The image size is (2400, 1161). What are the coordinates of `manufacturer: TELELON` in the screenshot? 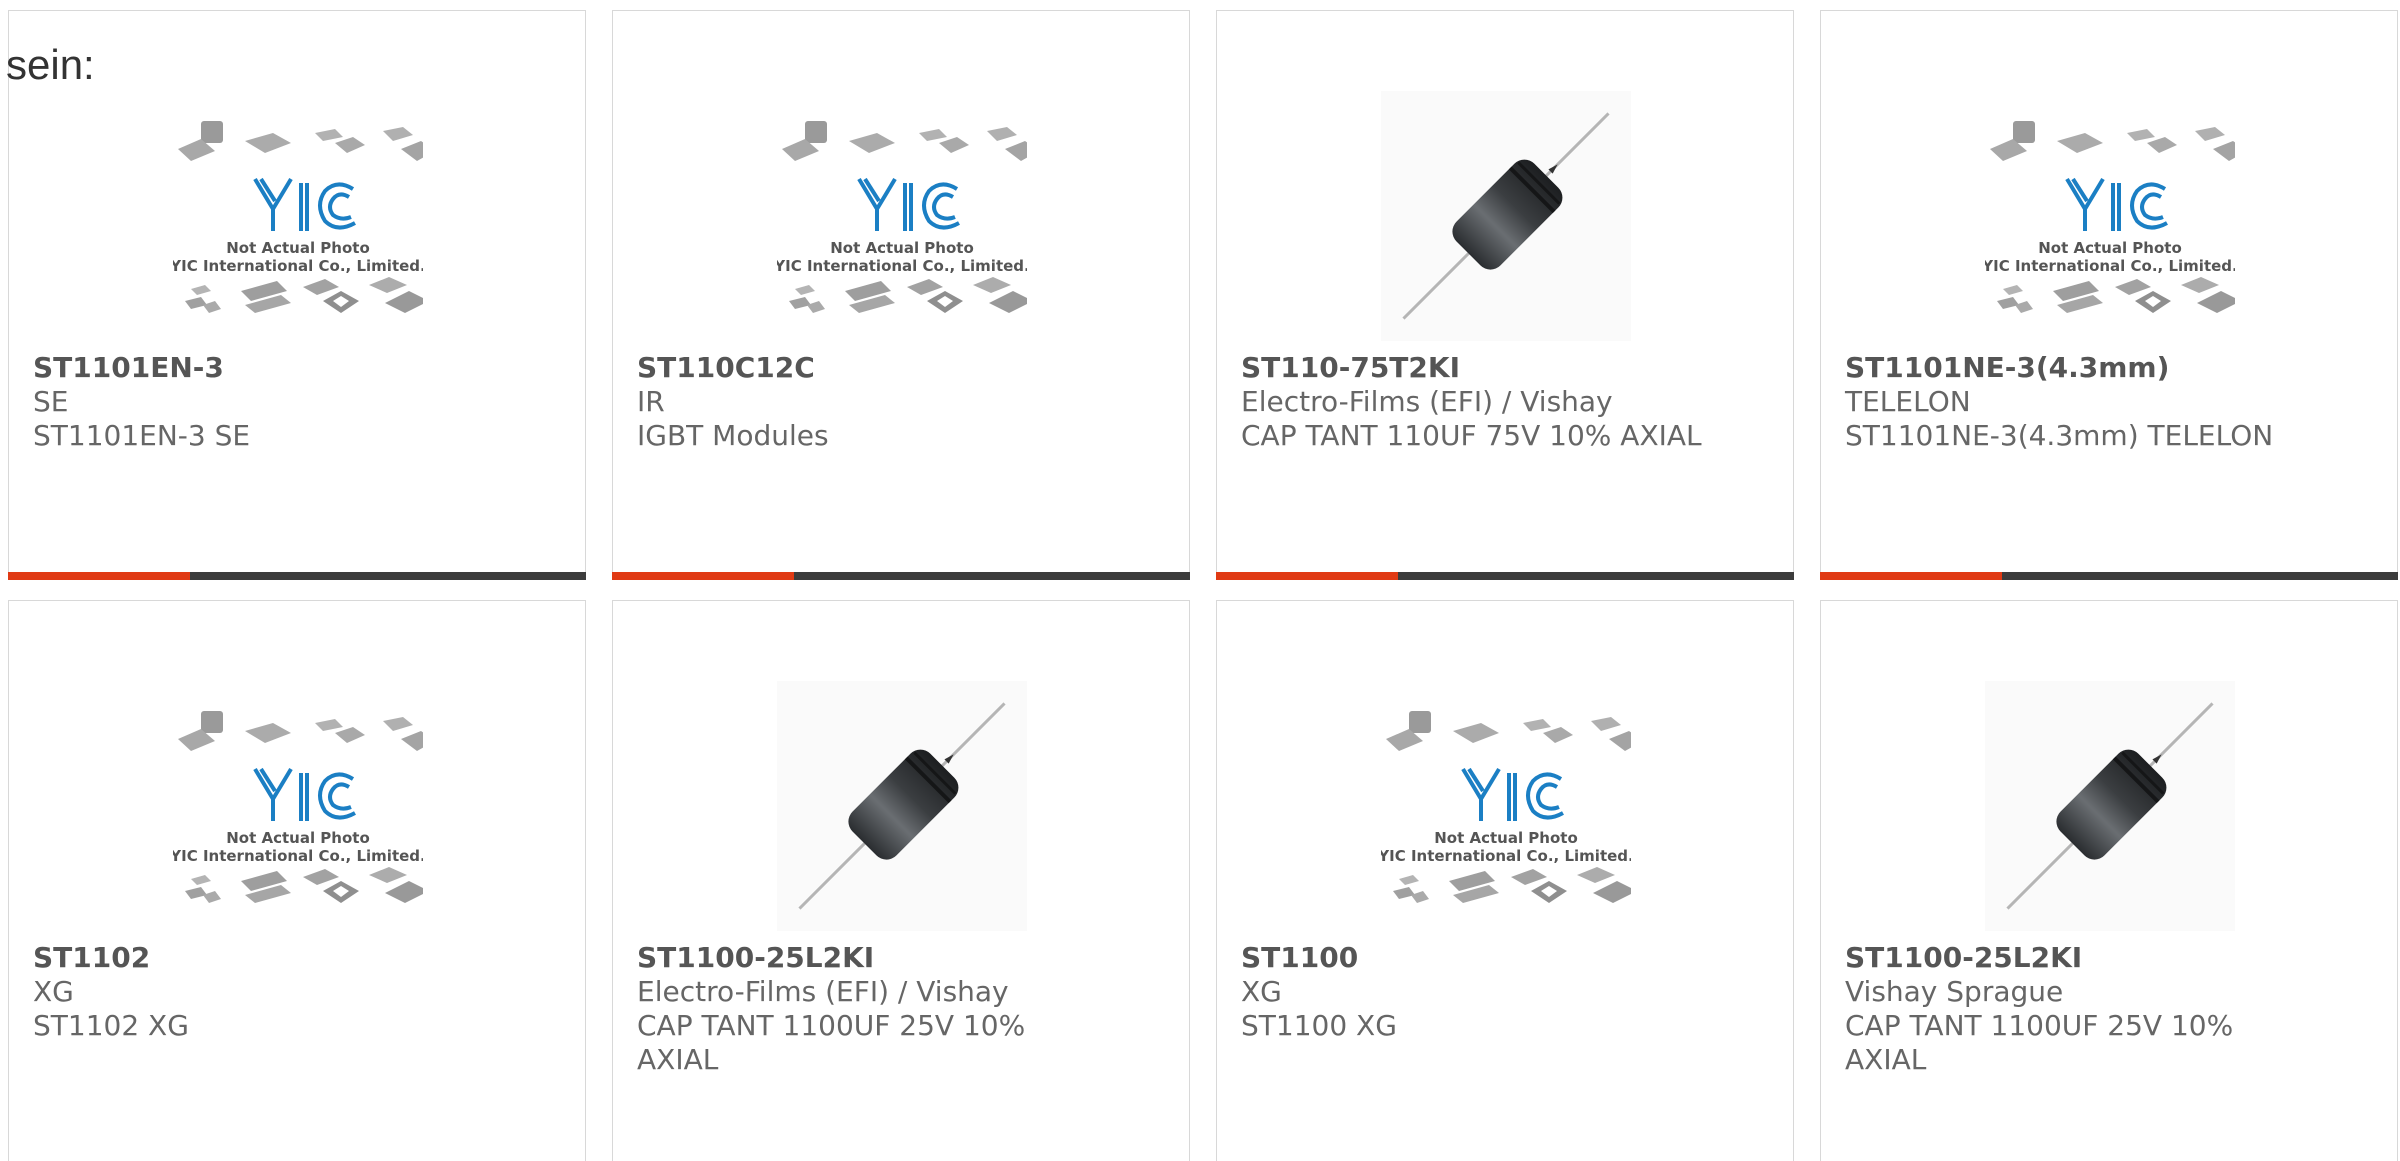 It's located at (1908, 401).